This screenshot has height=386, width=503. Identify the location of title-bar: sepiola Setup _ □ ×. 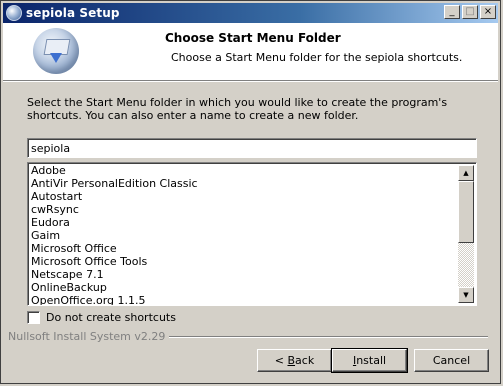
(250, 13).